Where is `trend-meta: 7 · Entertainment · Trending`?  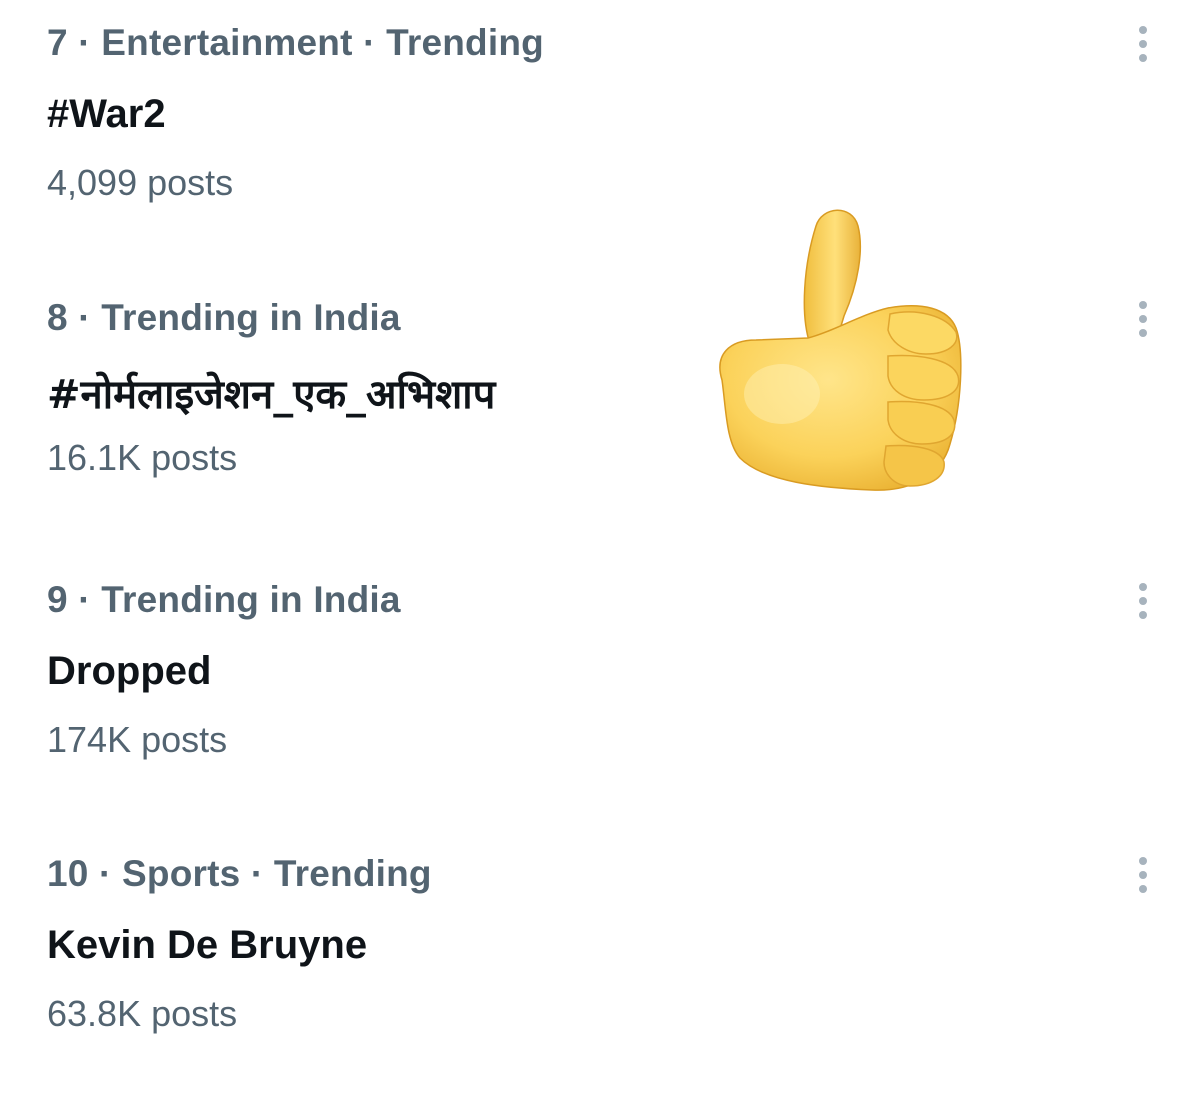
trend-meta: 7 · Entertainment · Trending is located at coordinates (295, 42).